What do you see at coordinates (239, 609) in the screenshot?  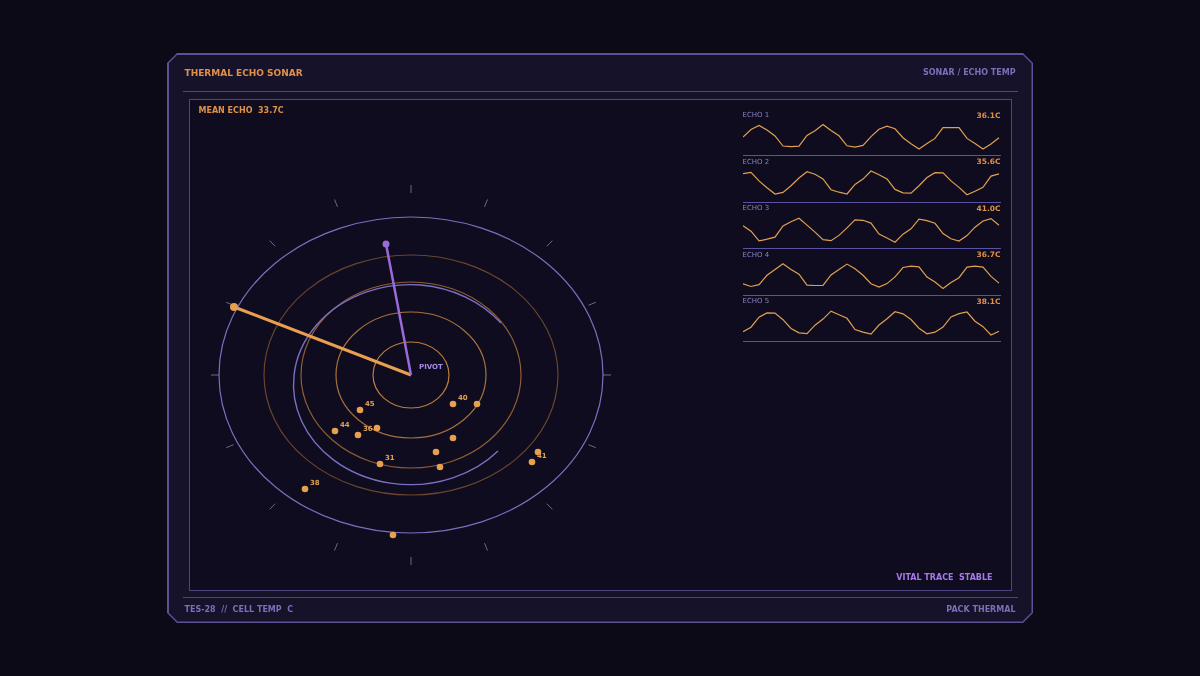 I see `footer-label: TES-28 // CELL TEMP C` at bounding box center [239, 609].